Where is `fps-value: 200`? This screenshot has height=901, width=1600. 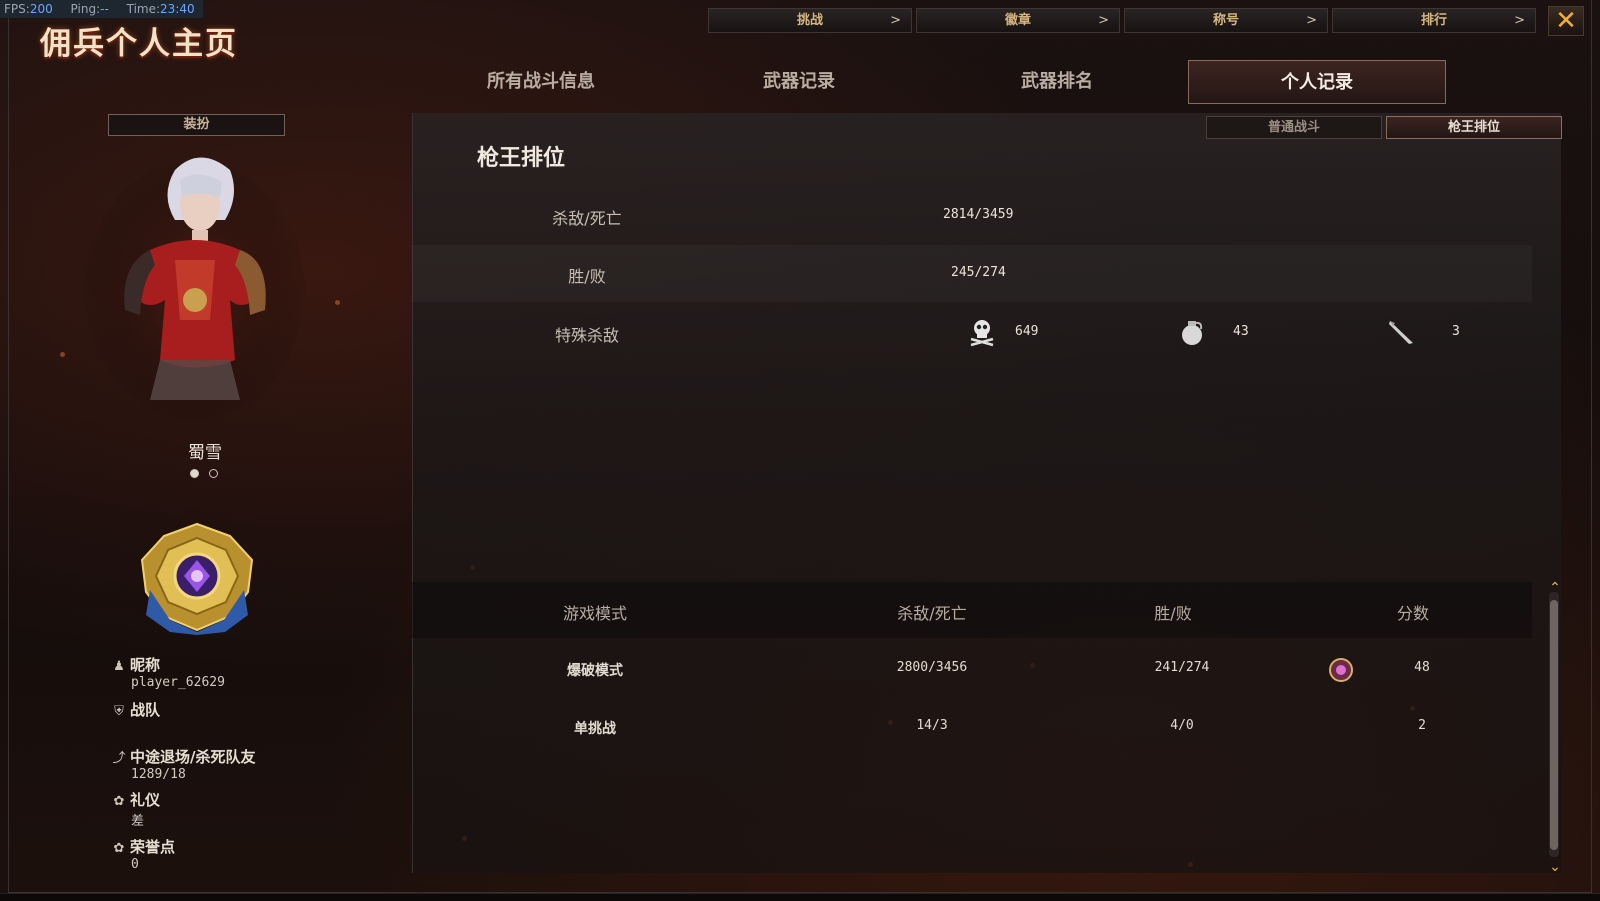 fps-value: 200 is located at coordinates (41, 9).